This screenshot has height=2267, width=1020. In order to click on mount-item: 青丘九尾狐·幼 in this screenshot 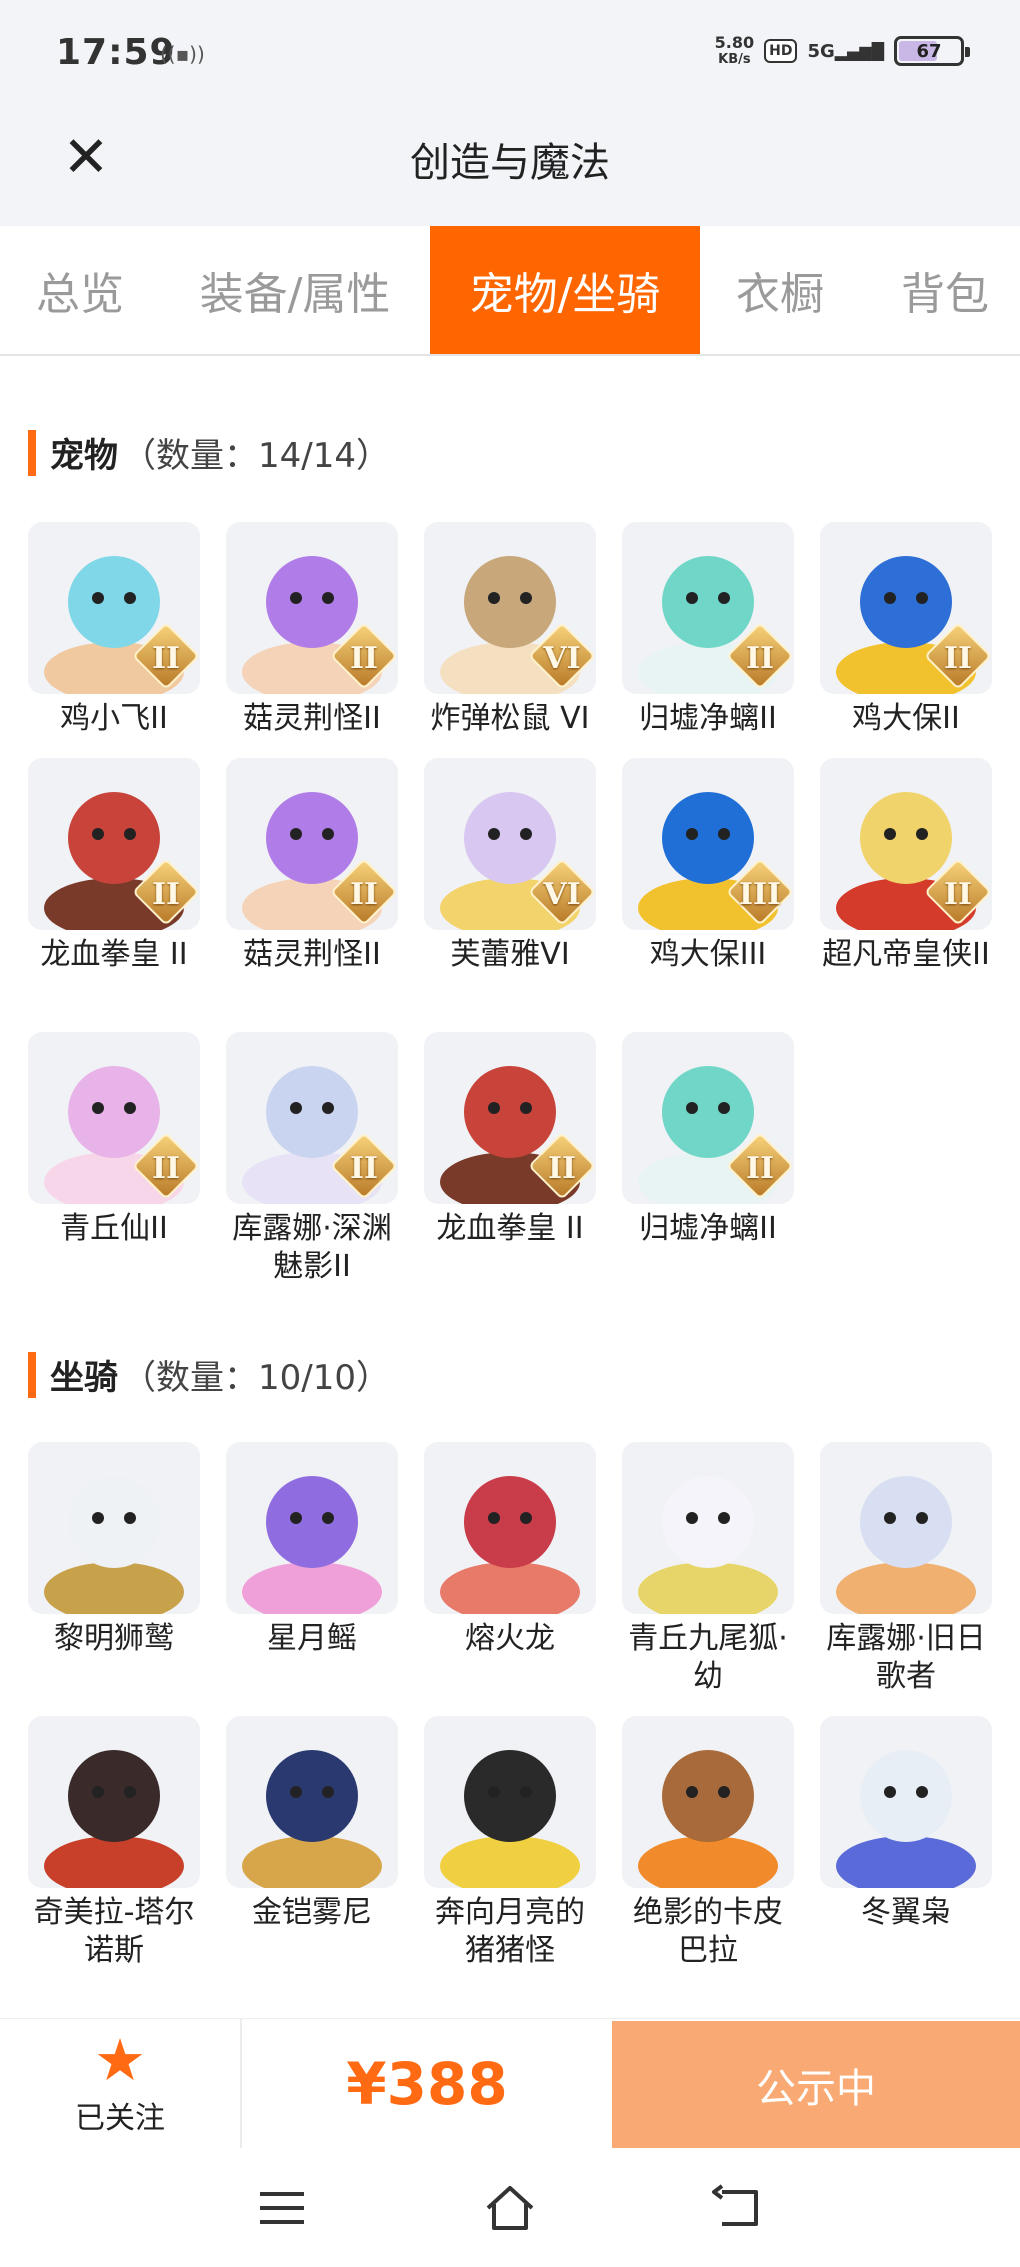, I will do `click(708, 1569)`.